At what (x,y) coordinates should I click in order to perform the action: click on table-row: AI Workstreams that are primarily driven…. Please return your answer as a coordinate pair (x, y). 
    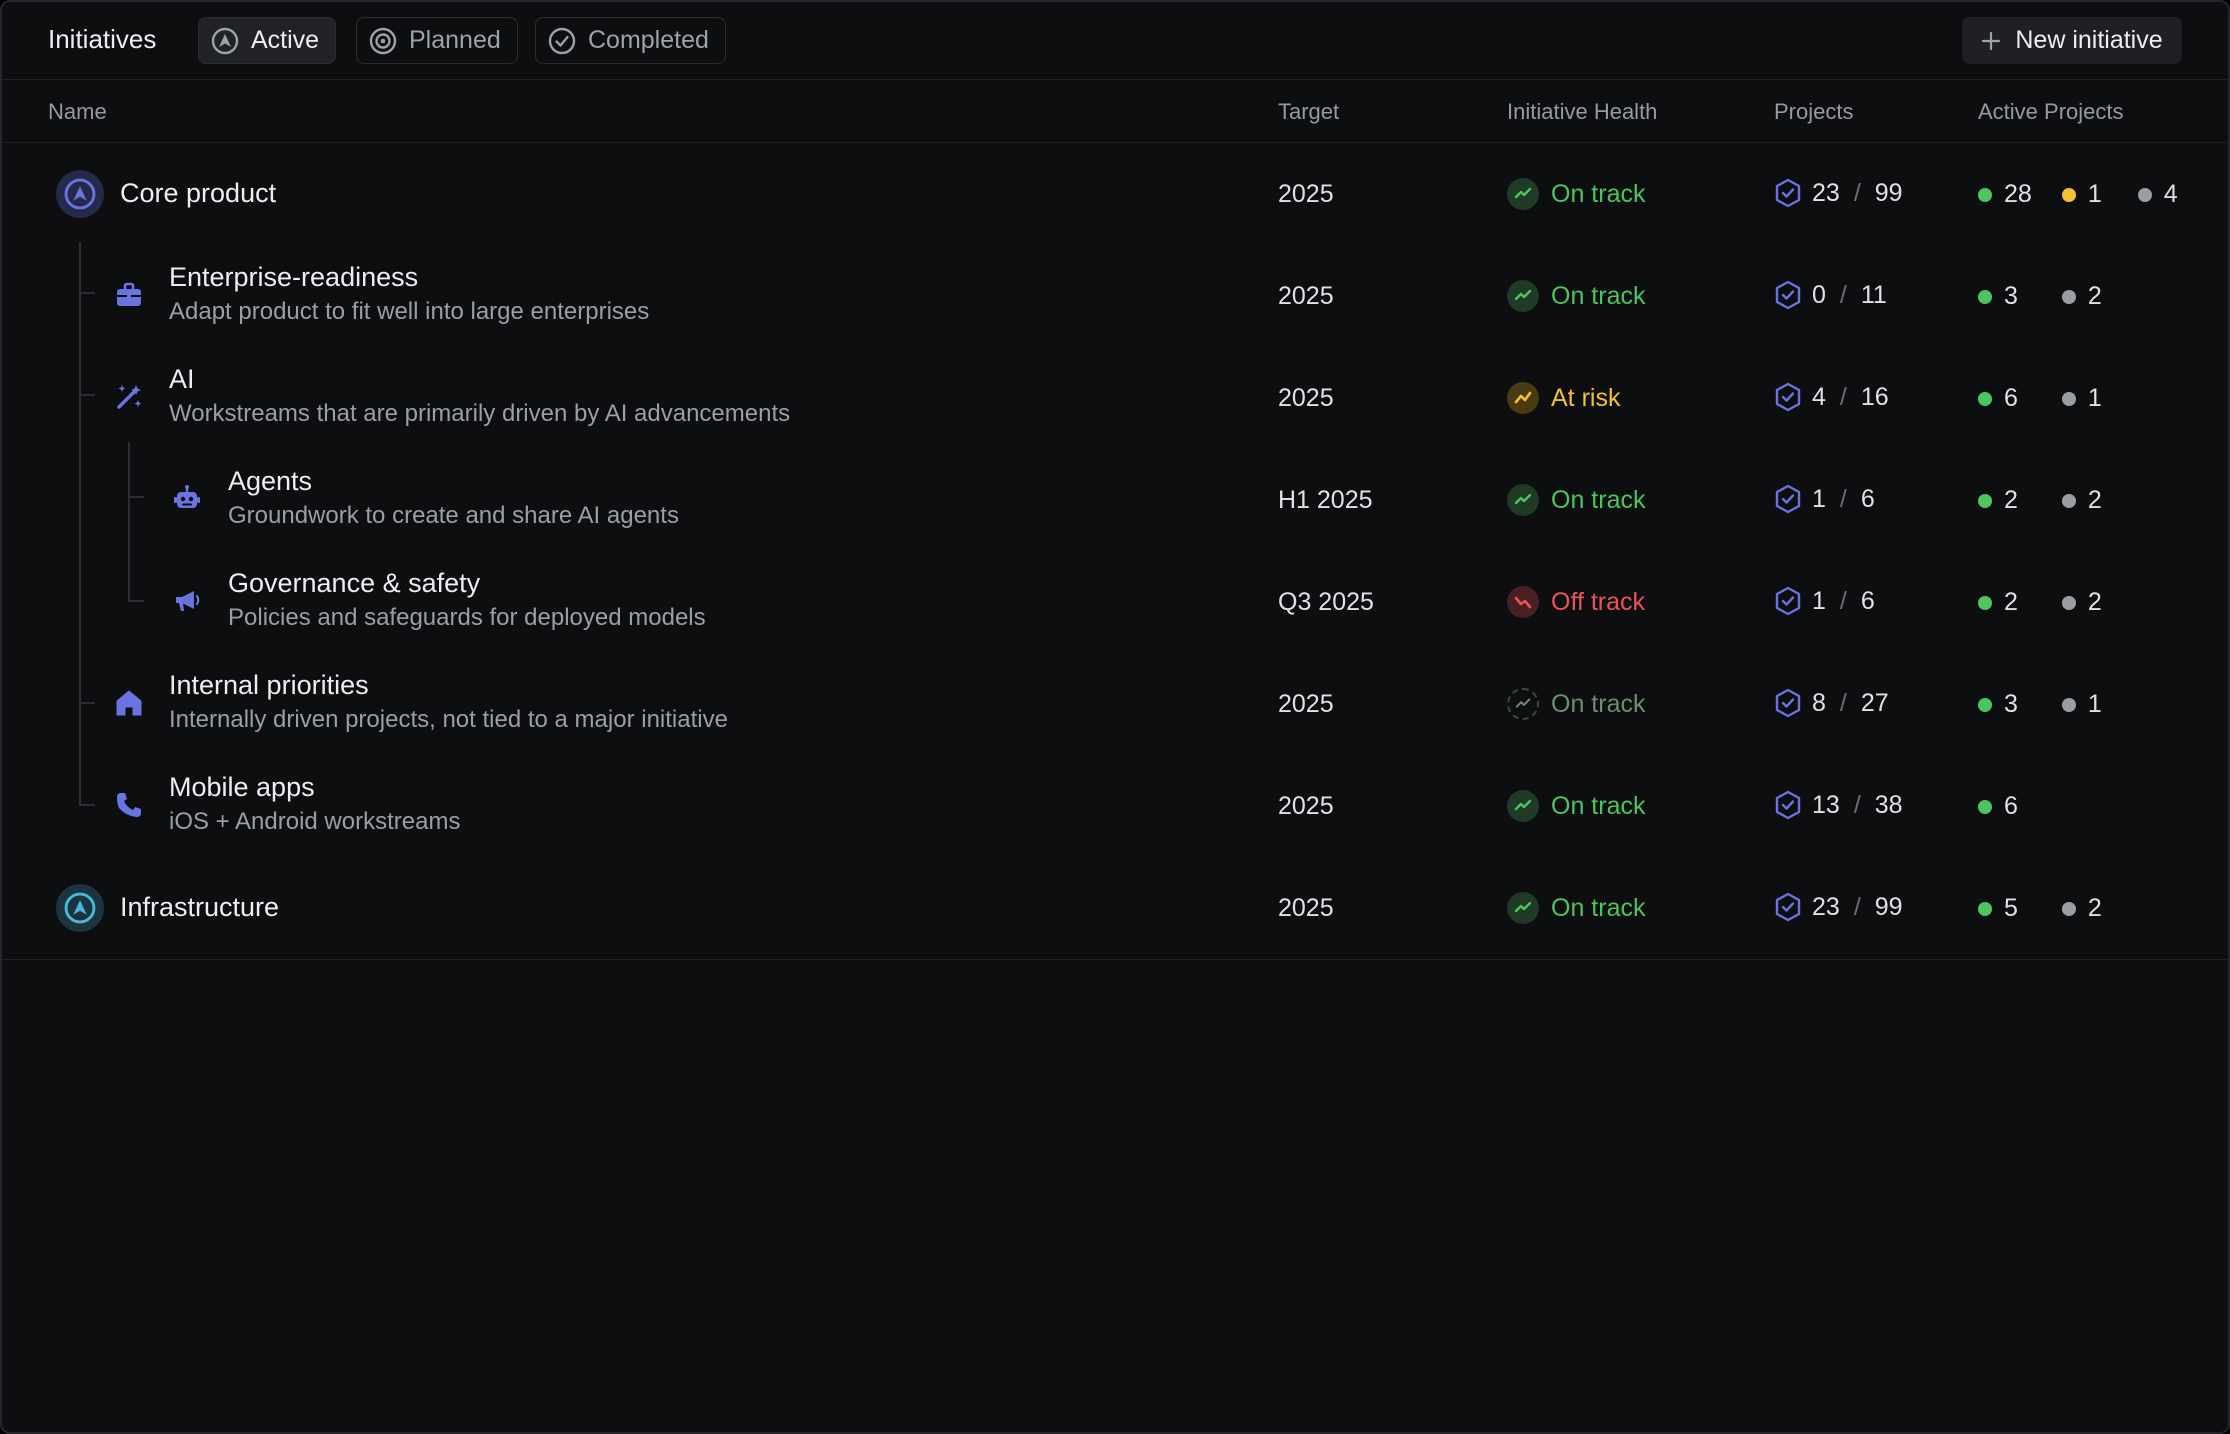
    Looking at the image, I should click on (1115, 399).